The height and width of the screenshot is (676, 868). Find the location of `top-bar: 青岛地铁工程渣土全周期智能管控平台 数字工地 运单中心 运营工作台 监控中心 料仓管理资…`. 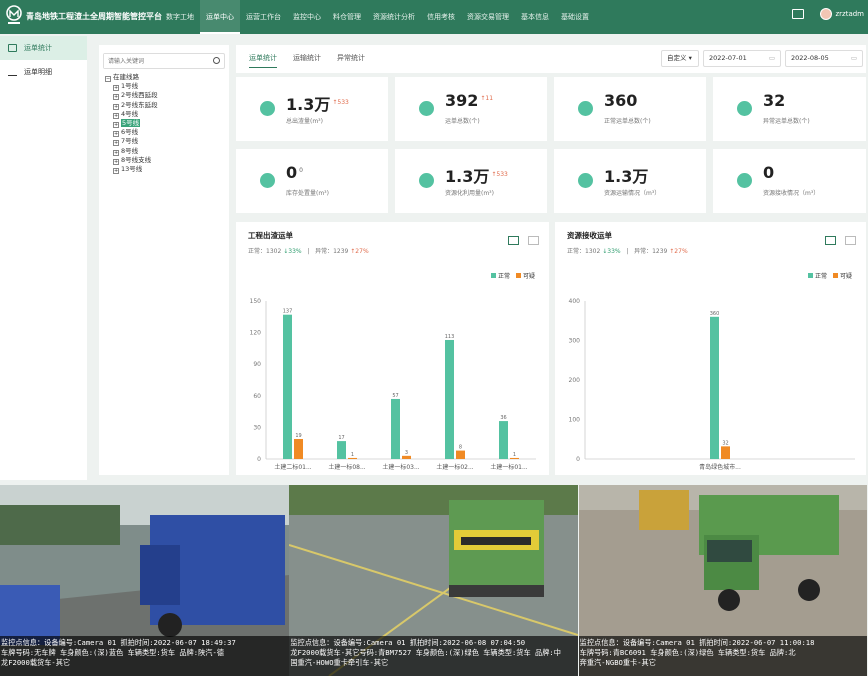

top-bar: 青岛地铁工程渣土全周期智能管控平台 数字工地 运单中心 运营工作台 监控中心 料仓管理资… is located at coordinates (434, 17).